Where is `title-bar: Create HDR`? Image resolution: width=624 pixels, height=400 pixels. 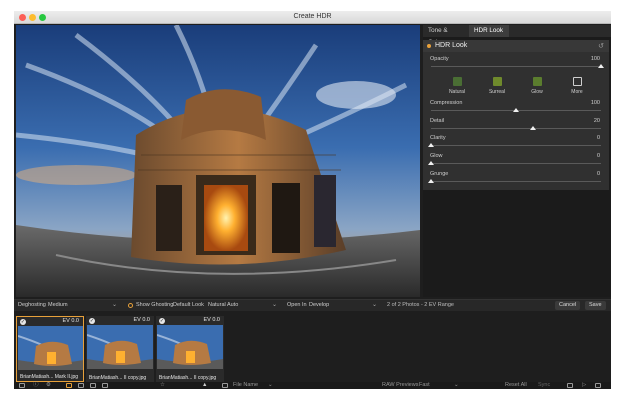 title-bar: Create HDR is located at coordinates (312, 17).